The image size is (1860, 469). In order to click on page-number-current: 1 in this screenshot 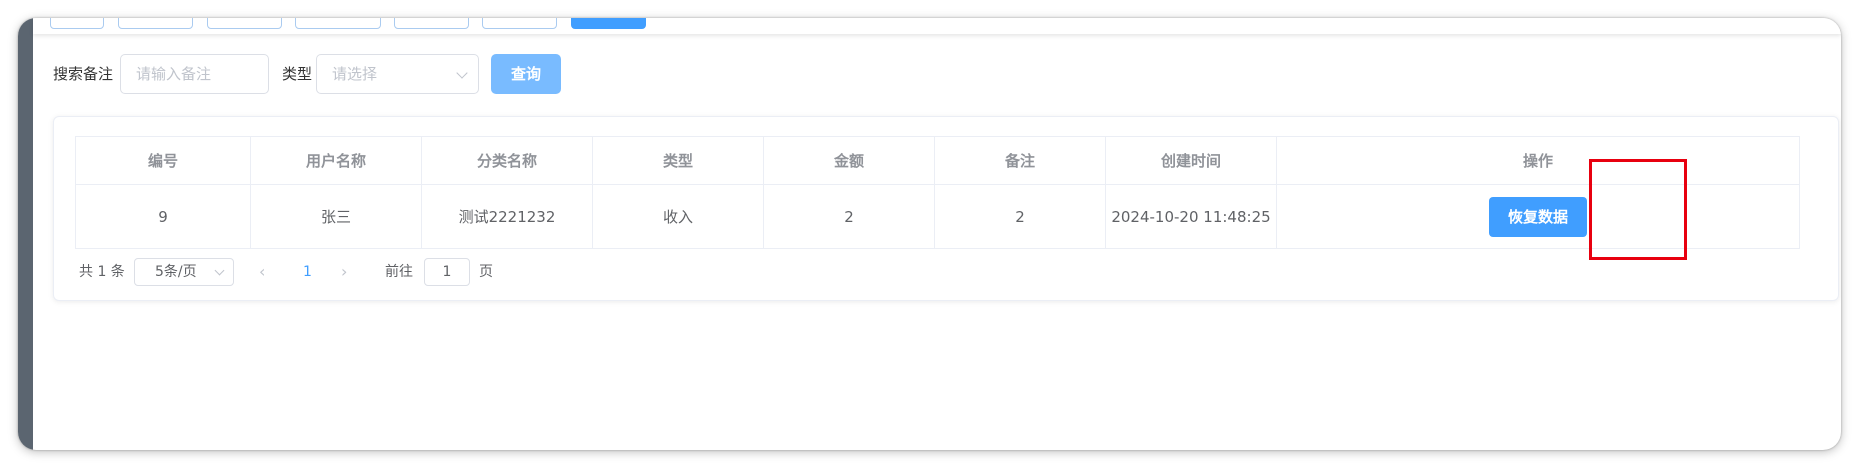, I will do `click(307, 272)`.